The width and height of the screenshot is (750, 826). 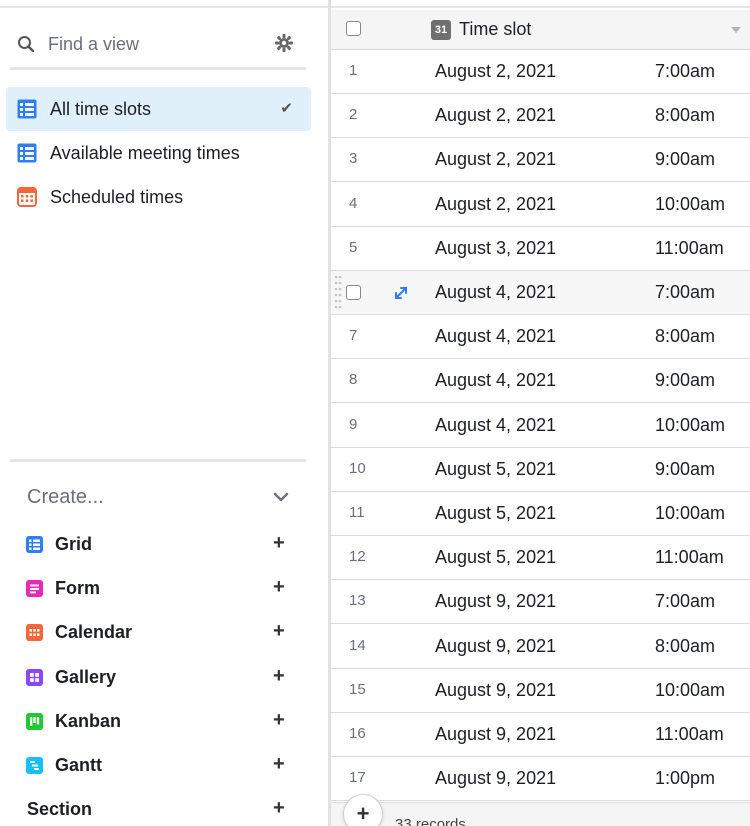 I want to click on table-row: 5 August 3, 2021 11:00am, so click(x=540, y=249).